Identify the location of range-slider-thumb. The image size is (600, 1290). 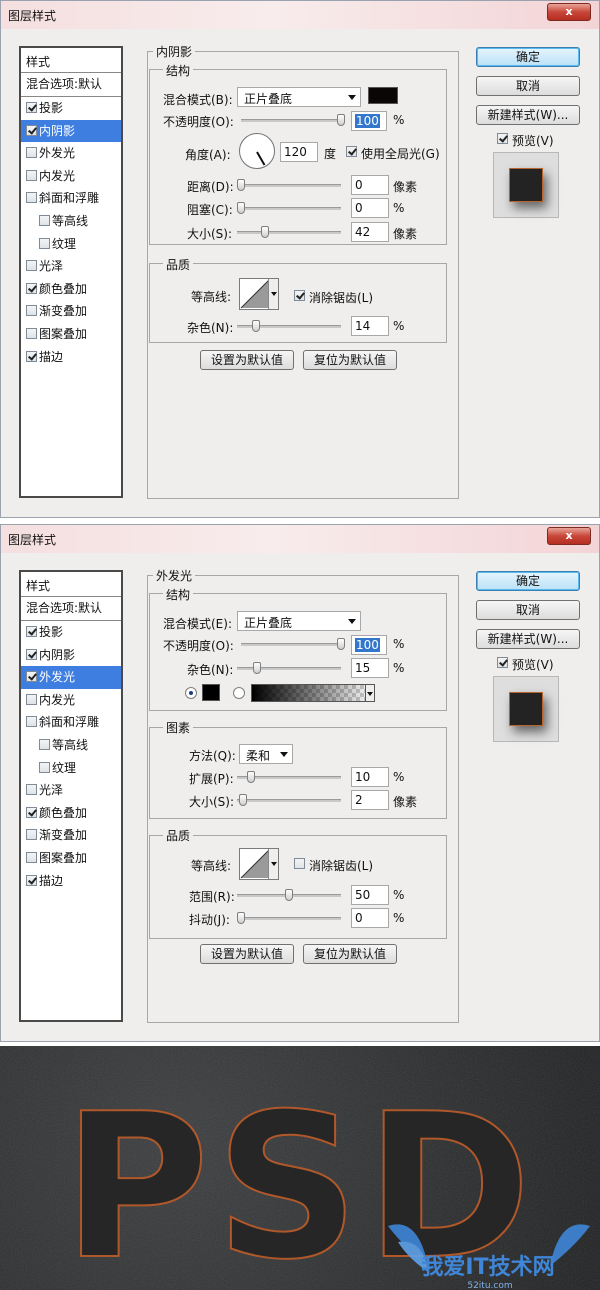
(289, 895).